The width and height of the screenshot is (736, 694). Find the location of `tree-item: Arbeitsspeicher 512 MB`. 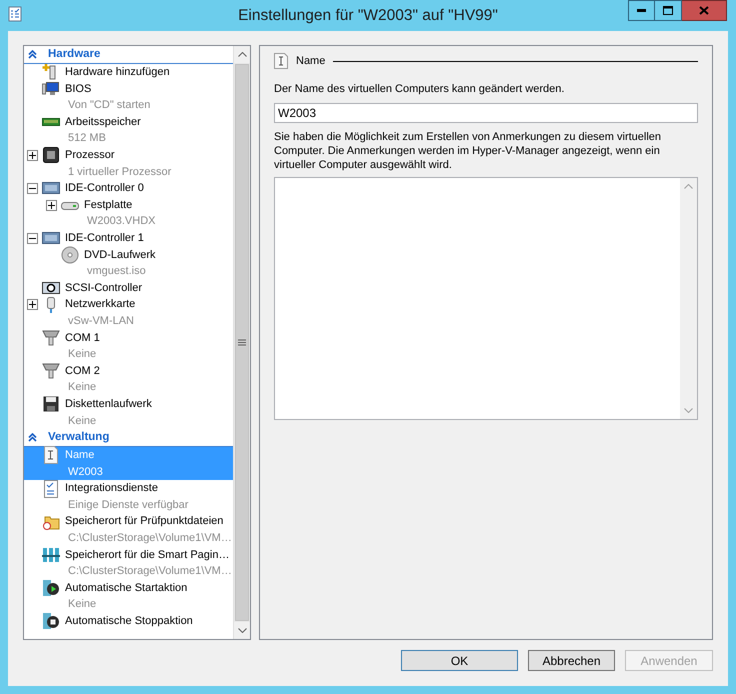

tree-item: Arbeitsspeicher 512 MB is located at coordinates (128, 130).